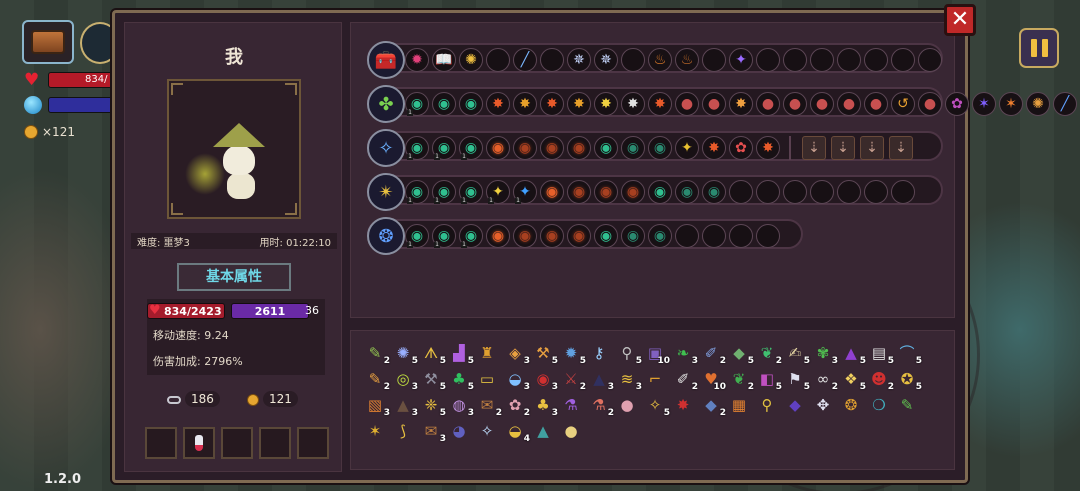 This screenshot has width=1080, height=491. Describe the element at coordinates (403, 379) in the screenshot. I see `inventory-item: ◎ 3` at that location.